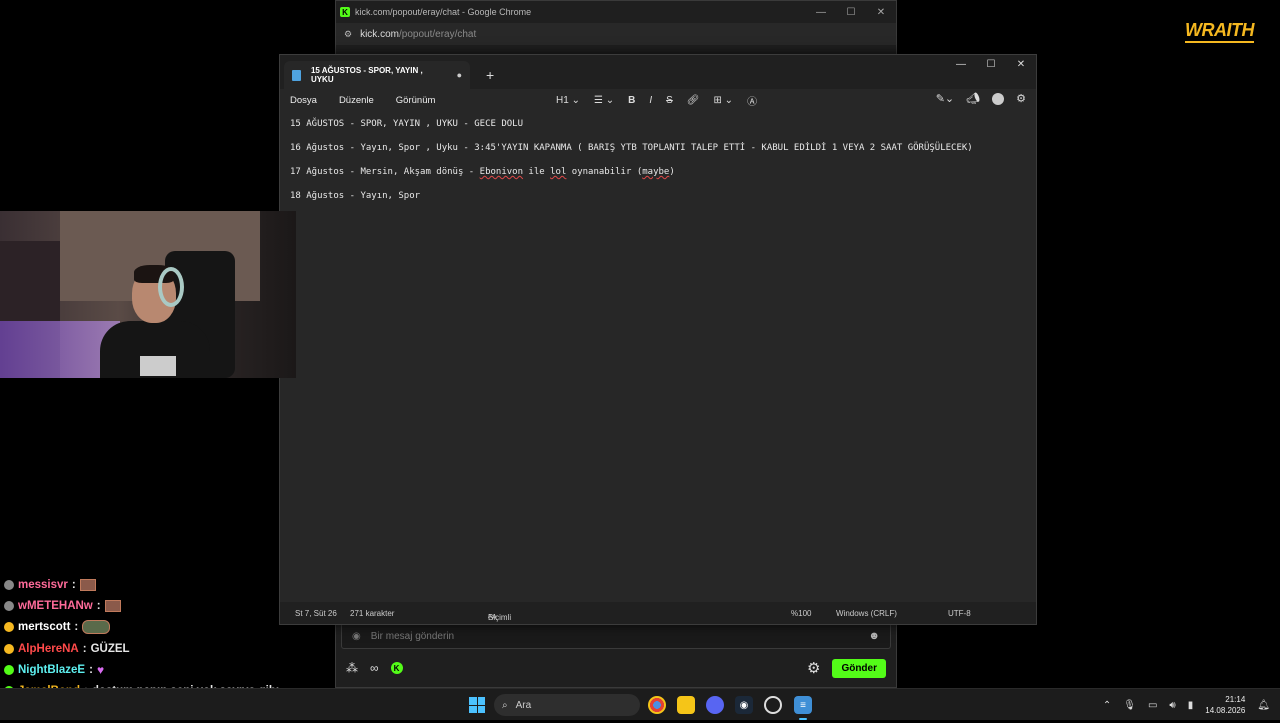 The height and width of the screenshot is (723, 1280). Describe the element at coordinates (1191, 705) in the screenshot. I see `battery-icon: ▮` at that location.